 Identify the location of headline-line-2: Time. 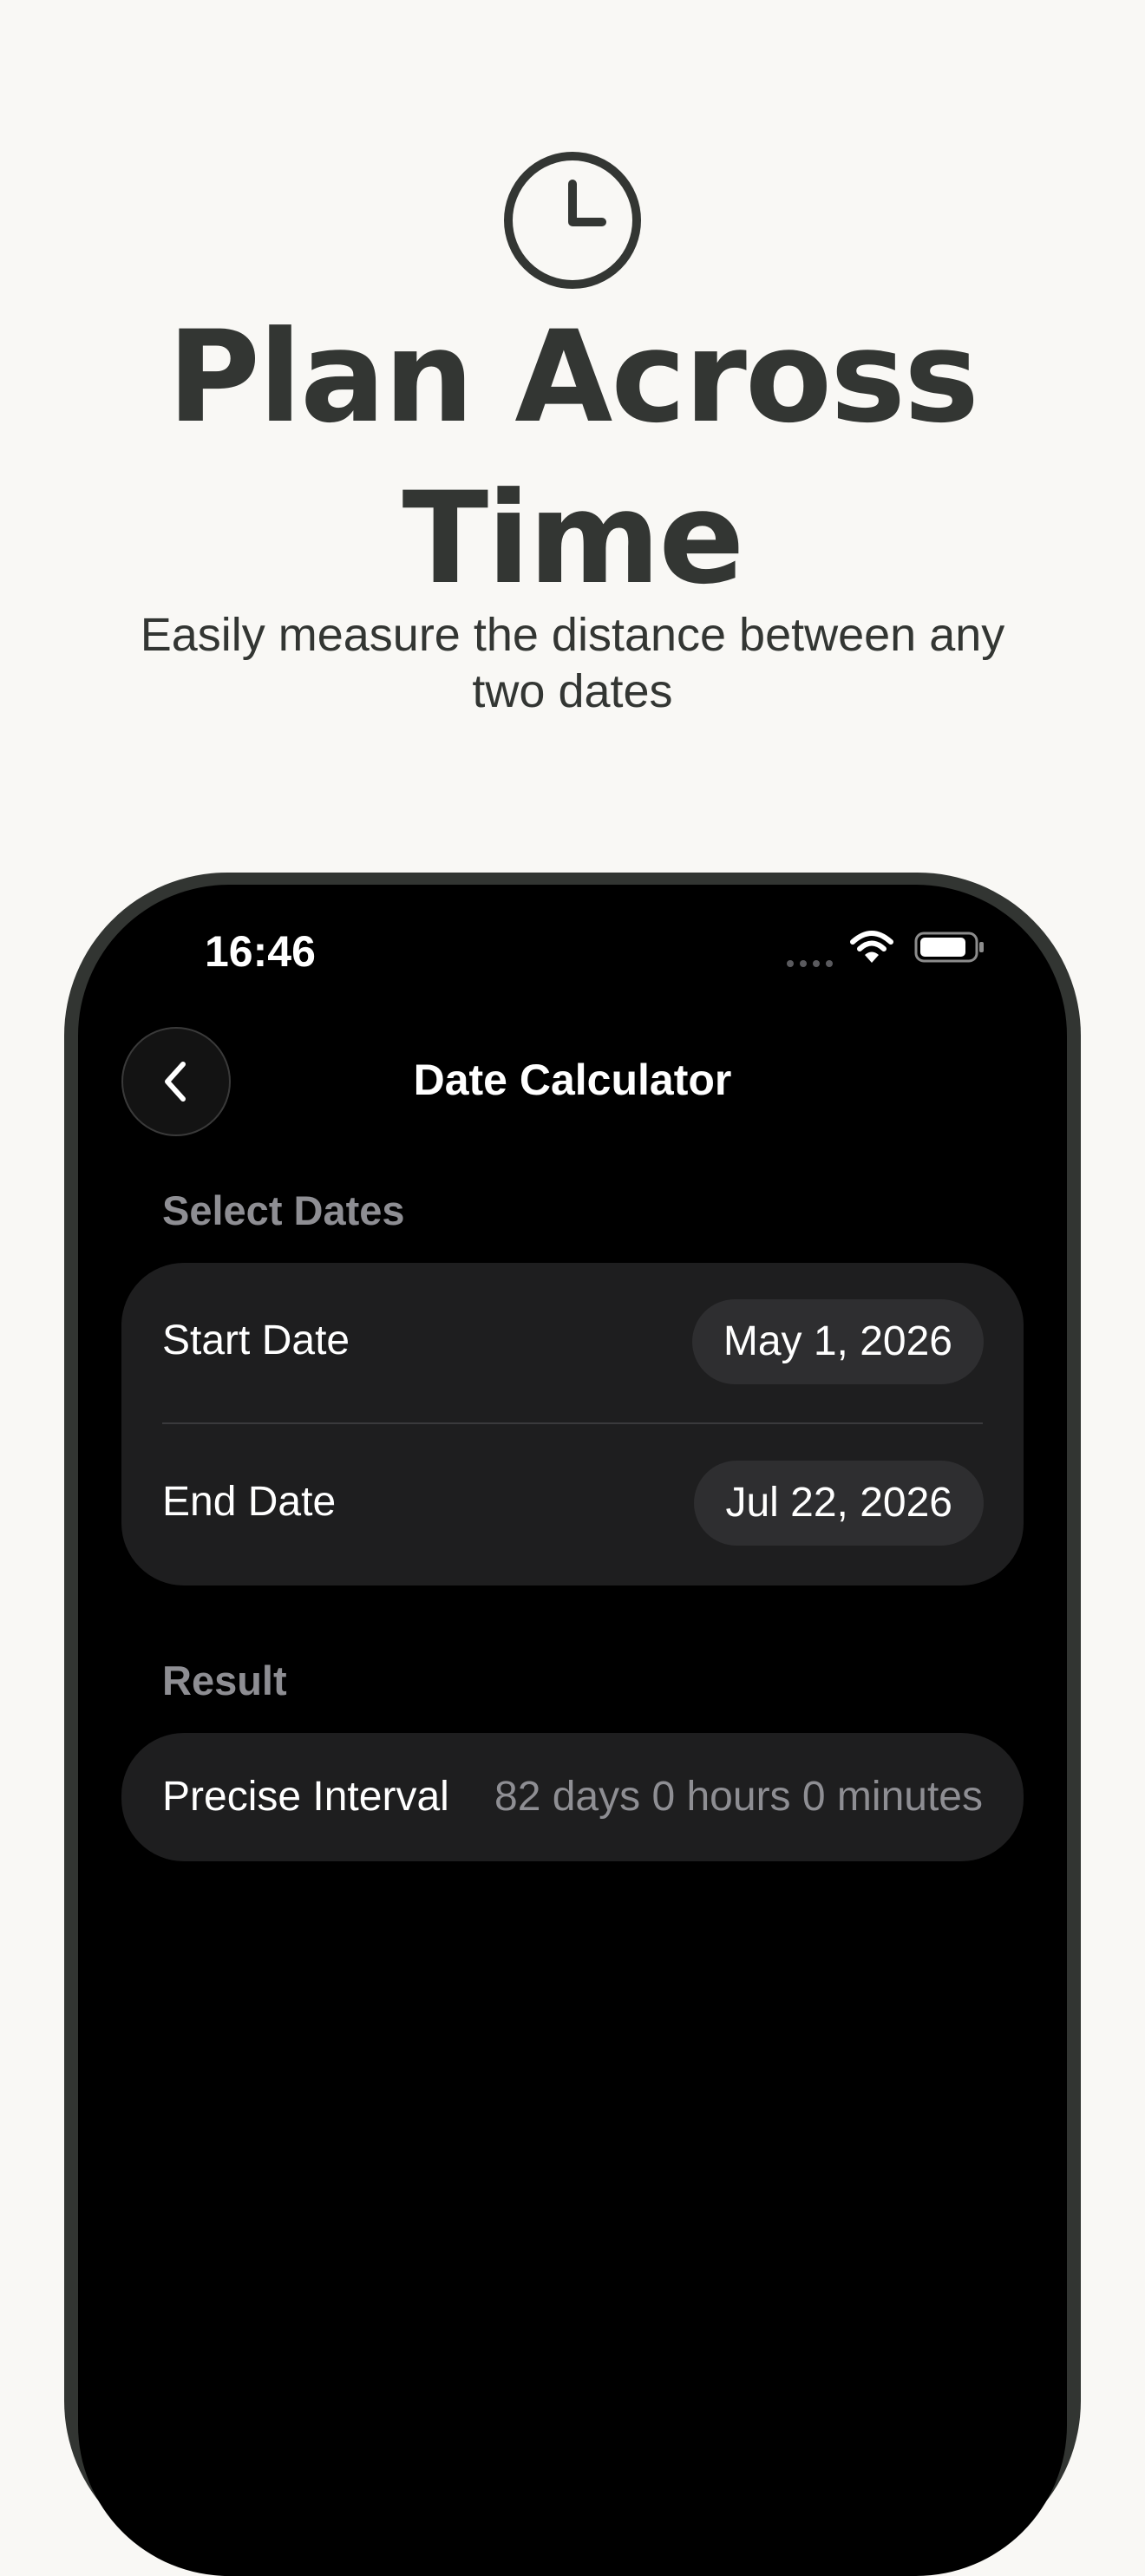
(573, 538).